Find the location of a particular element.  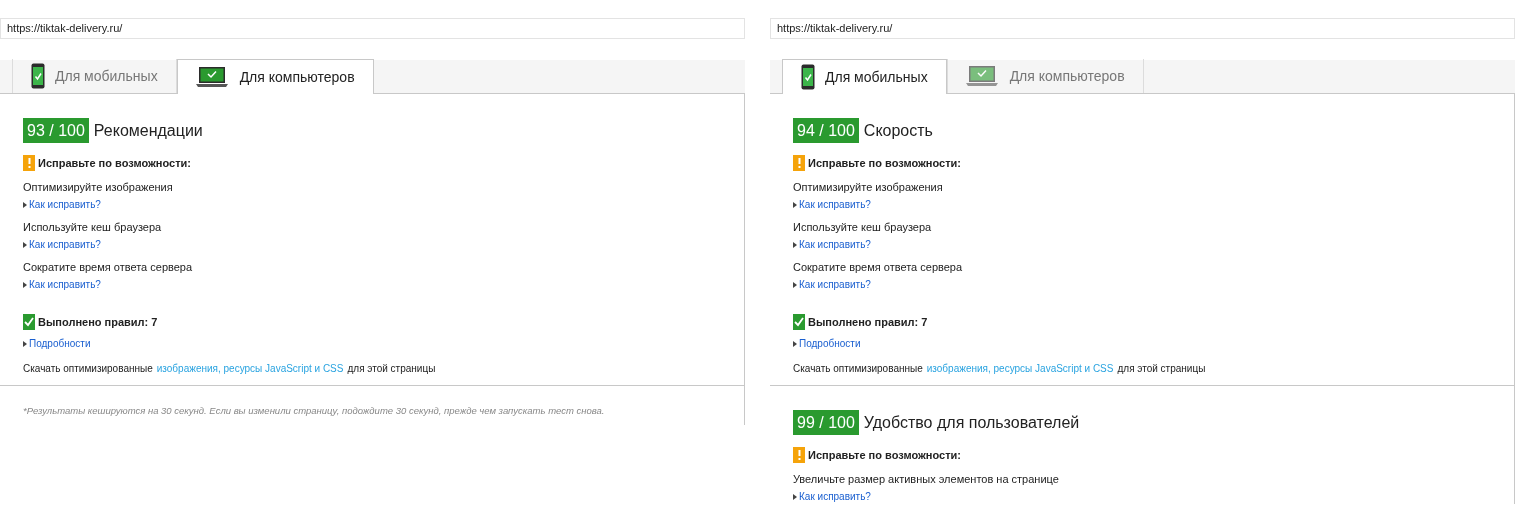

issue-text: Увеличьте размер активных элементов на странице is located at coordinates (926, 478).